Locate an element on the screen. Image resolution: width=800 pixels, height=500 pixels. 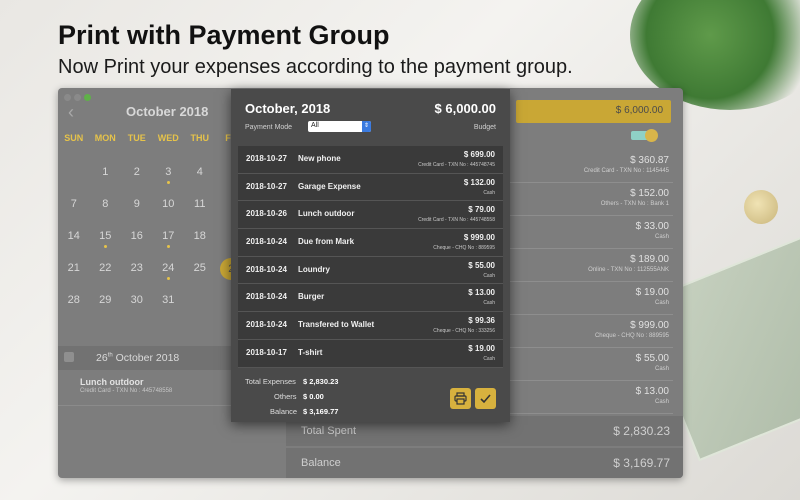
payment-mode-value: All is located at coordinates (315, 125).